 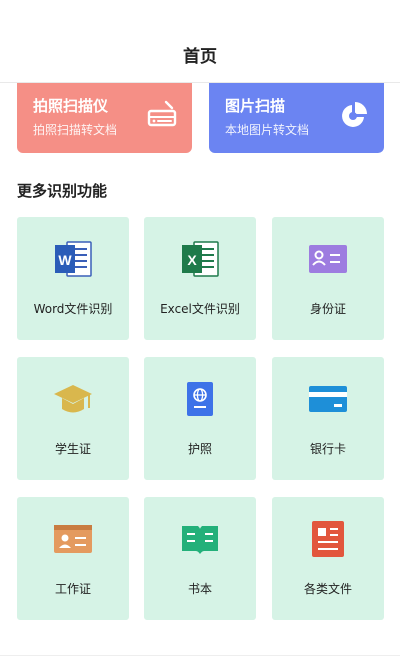 What do you see at coordinates (327, 589) in the screenshot?
I see `tile-label: 各类文件` at bounding box center [327, 589].